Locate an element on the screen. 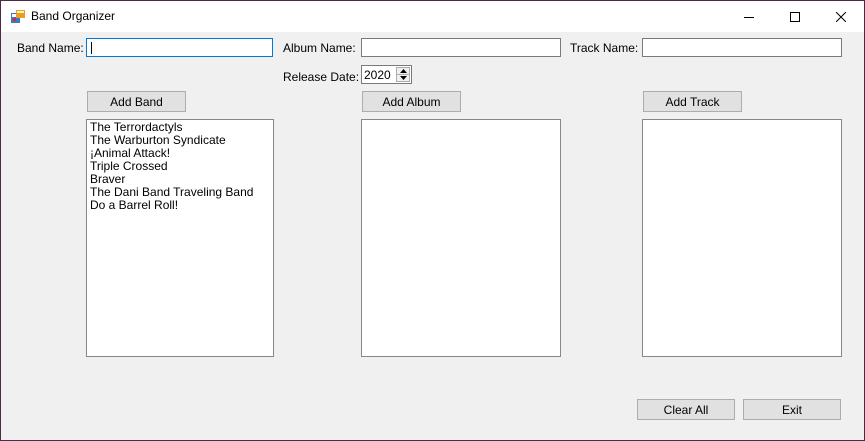 This screenshot has height=441, width=865. tracks-list is located at coordinates (742, 120).